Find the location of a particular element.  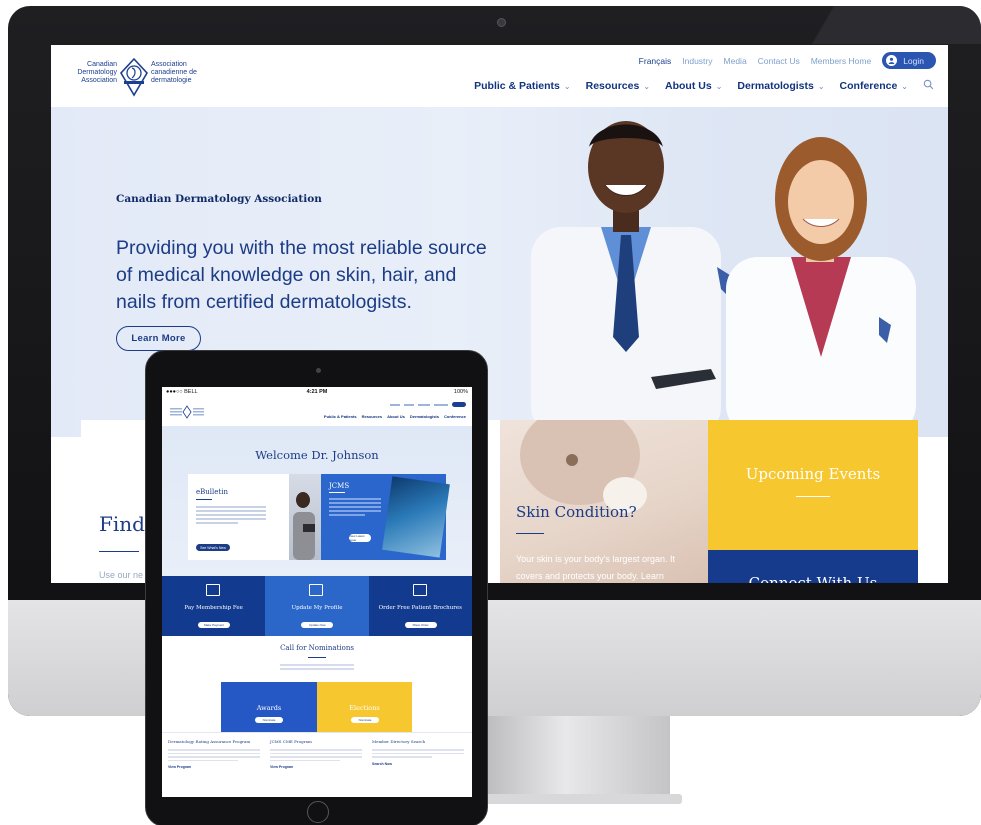

nav-item-public-patients: Public & Patients ⌄ is located at coordinates (522, 86).